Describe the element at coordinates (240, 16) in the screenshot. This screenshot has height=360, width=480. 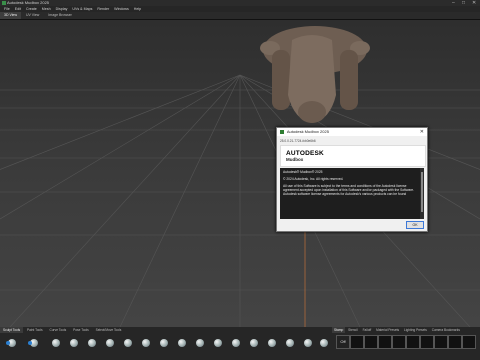
I see `view-tabs: 3D View UV View Image Browser` at that location.